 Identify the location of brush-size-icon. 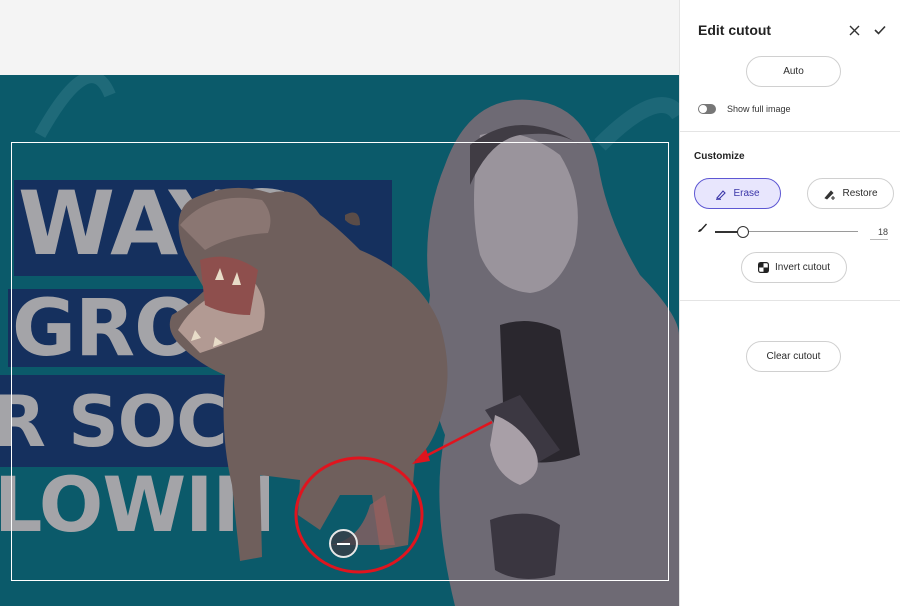
(702, 227).